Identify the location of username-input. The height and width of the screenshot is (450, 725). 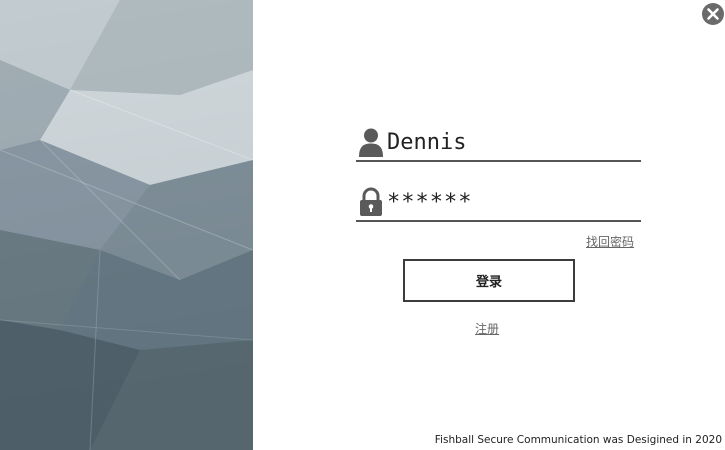
(512, 142).